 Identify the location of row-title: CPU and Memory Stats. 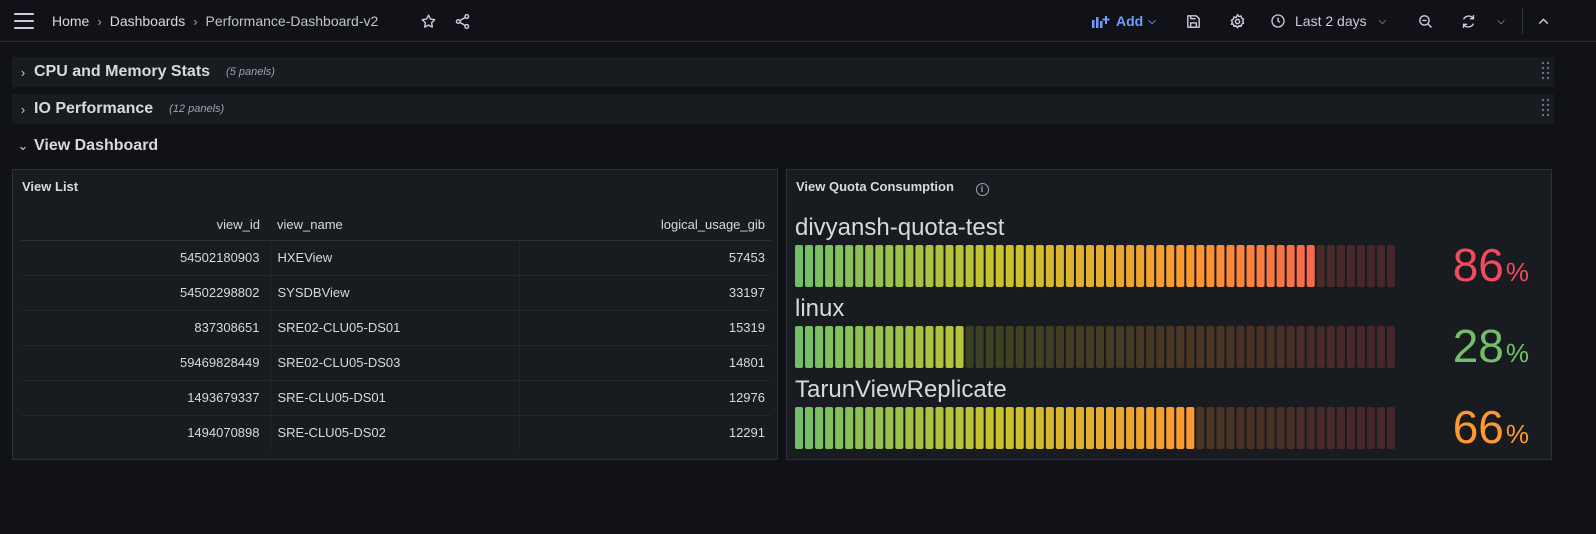
(122, 72).